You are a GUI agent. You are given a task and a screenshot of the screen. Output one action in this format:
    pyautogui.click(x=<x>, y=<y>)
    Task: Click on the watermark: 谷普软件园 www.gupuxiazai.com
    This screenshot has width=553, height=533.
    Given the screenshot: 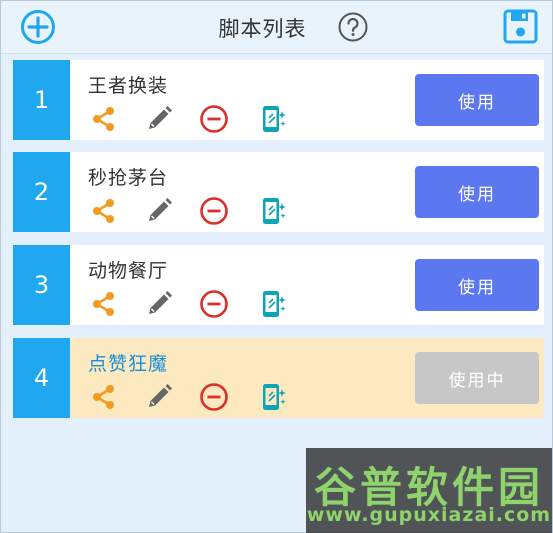 What is the action you would take?
    pyautogui.click(x=429, y=490)
    